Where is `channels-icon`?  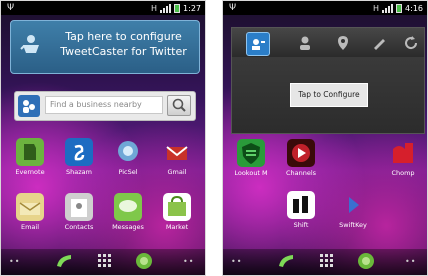
channels-icon is located at coordinates (301, 153).